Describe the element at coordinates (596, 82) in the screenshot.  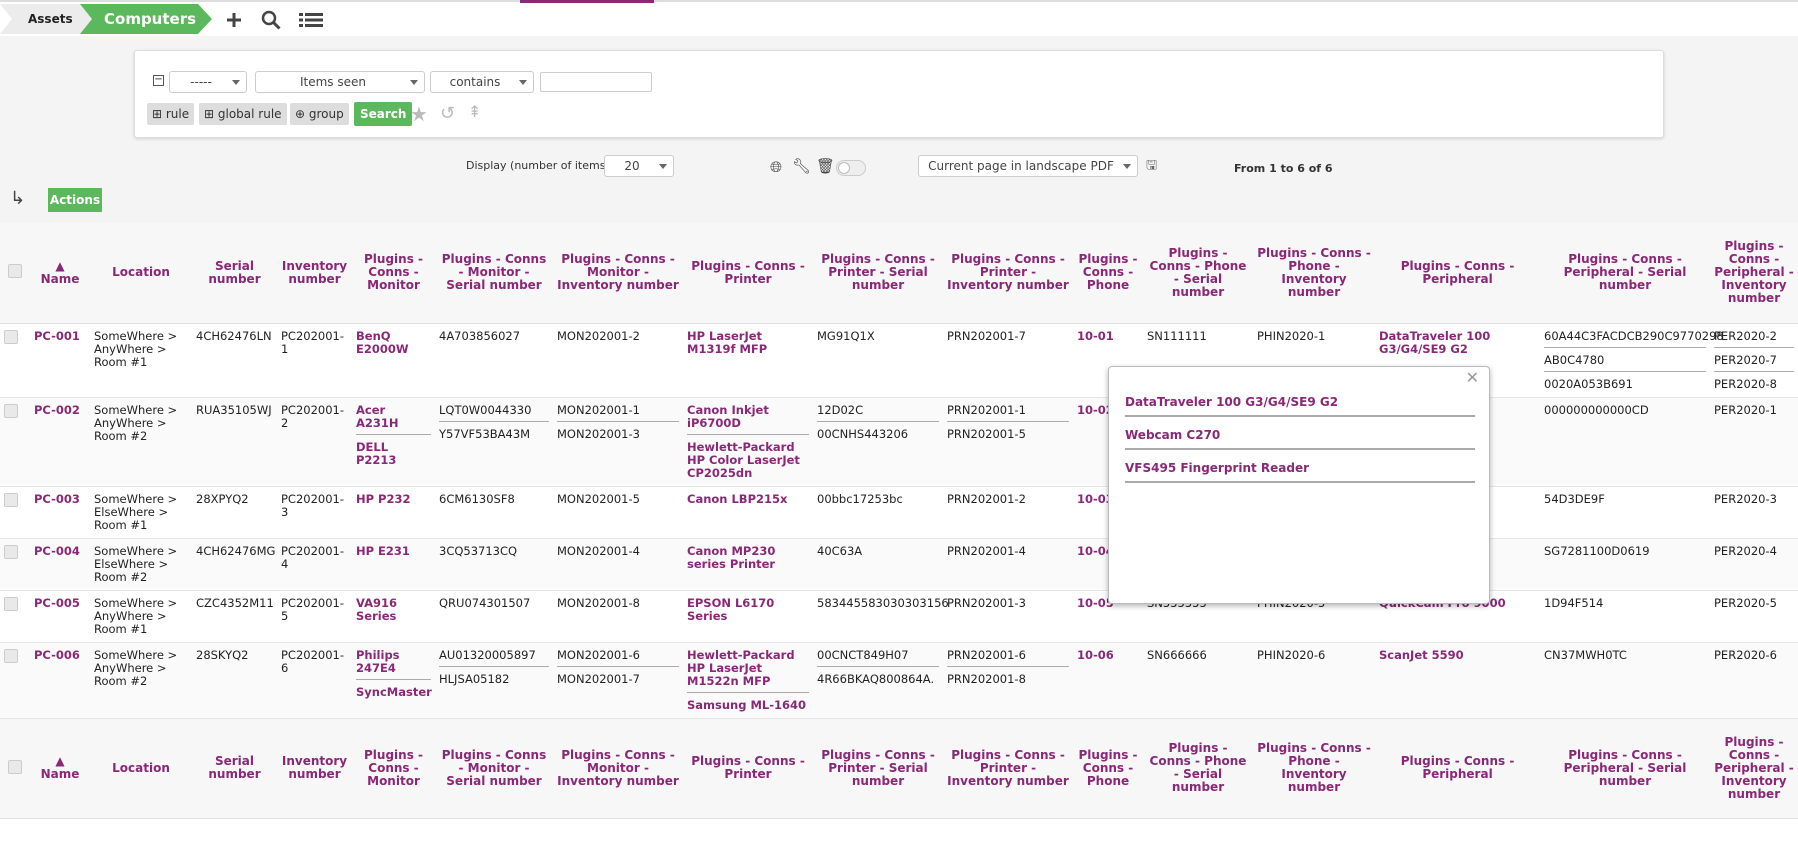
I see `value-input` at that location.